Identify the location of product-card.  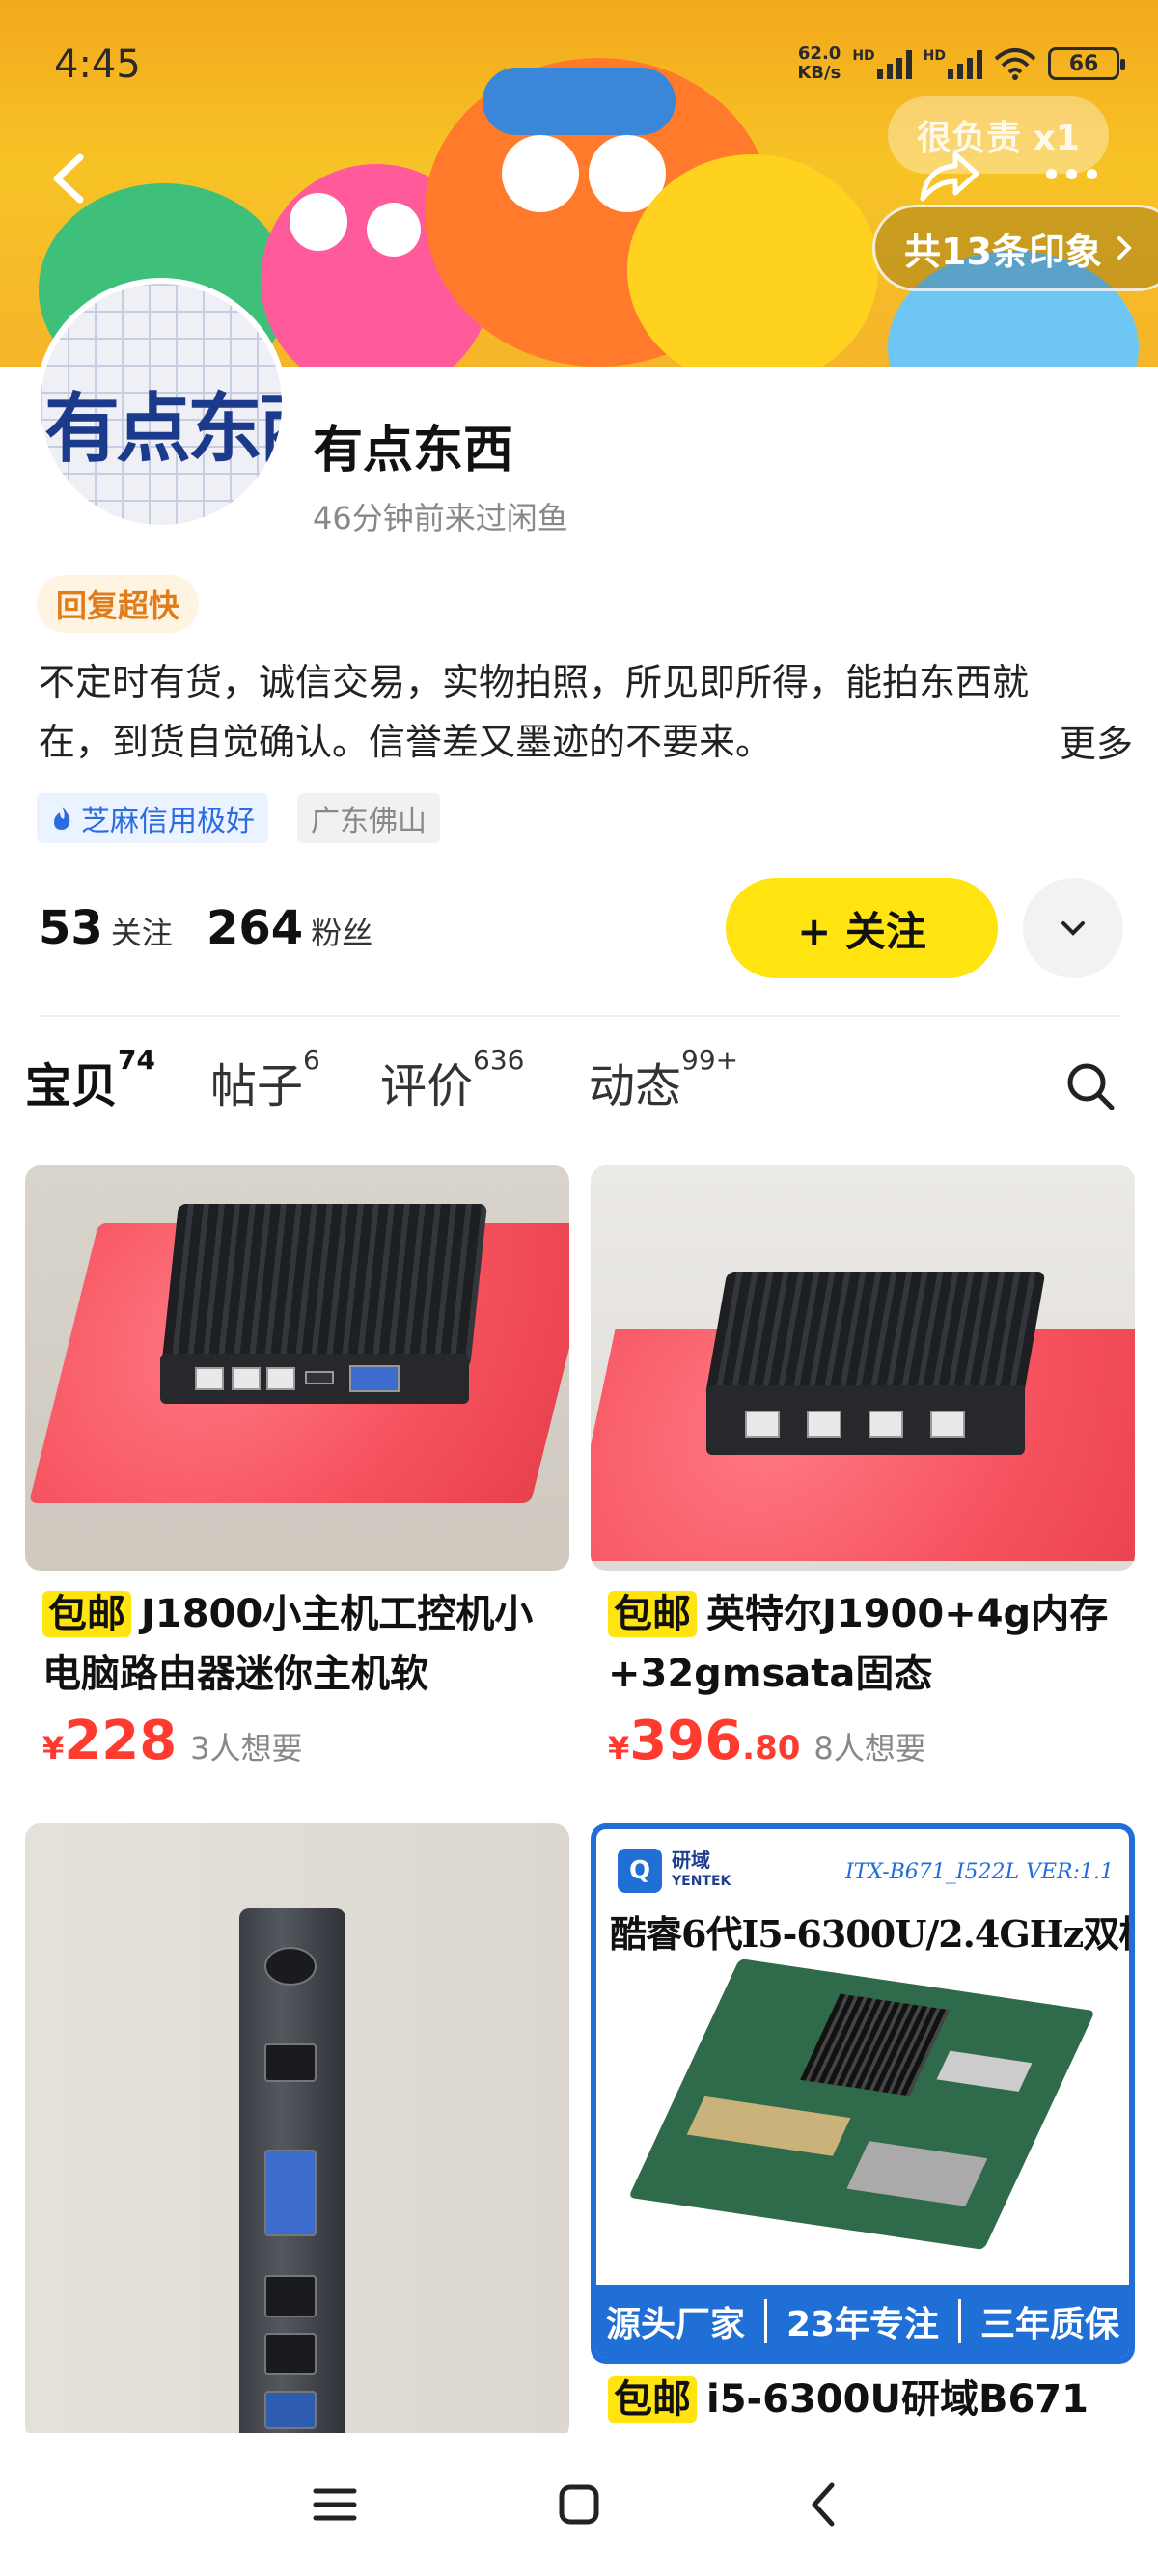
(297, 2132).